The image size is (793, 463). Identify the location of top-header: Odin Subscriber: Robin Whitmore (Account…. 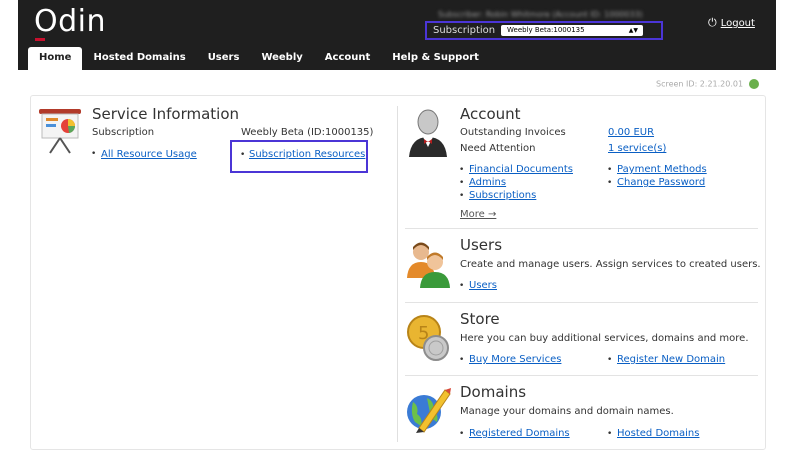
(397, 35).